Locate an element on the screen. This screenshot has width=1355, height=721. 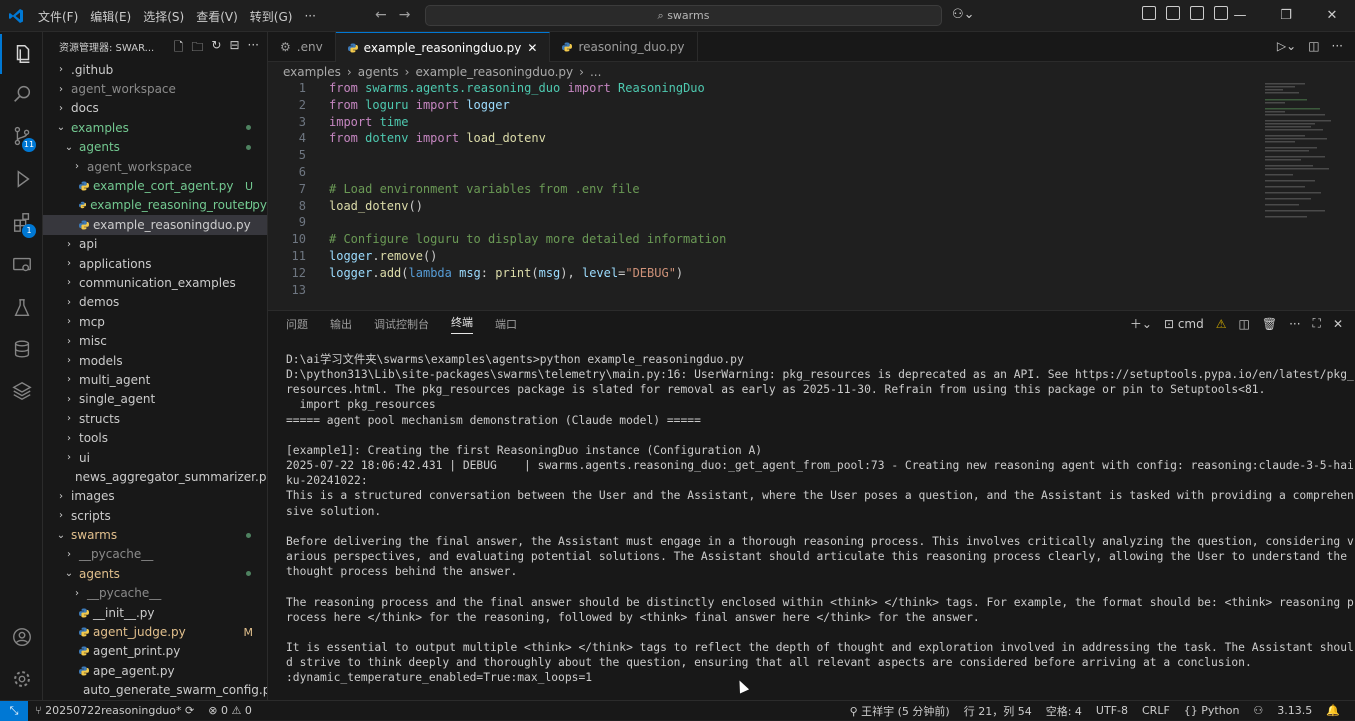
run-debug-icon is located at coordinates (21, 179).